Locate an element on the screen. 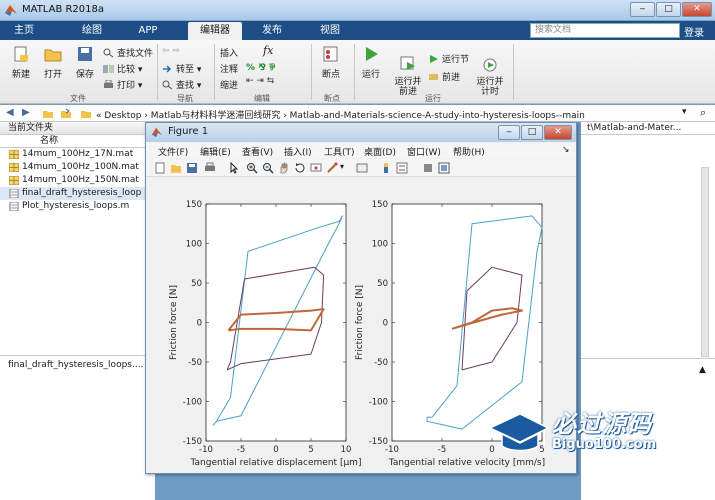 This screenshot has height=500, width=715. zoom-in-icon is located at coordinates (252, 168).